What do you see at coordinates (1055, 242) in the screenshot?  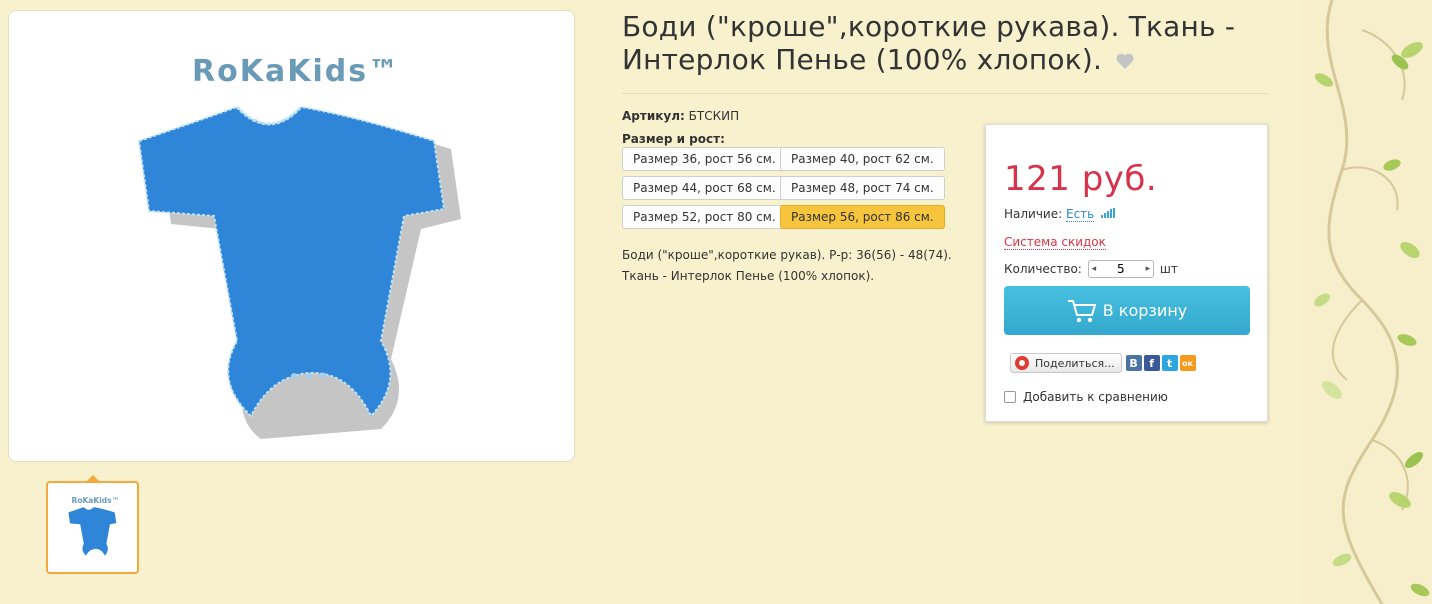 I see `discount-system-link: Система скидок` at bounding box center [1055, 242].